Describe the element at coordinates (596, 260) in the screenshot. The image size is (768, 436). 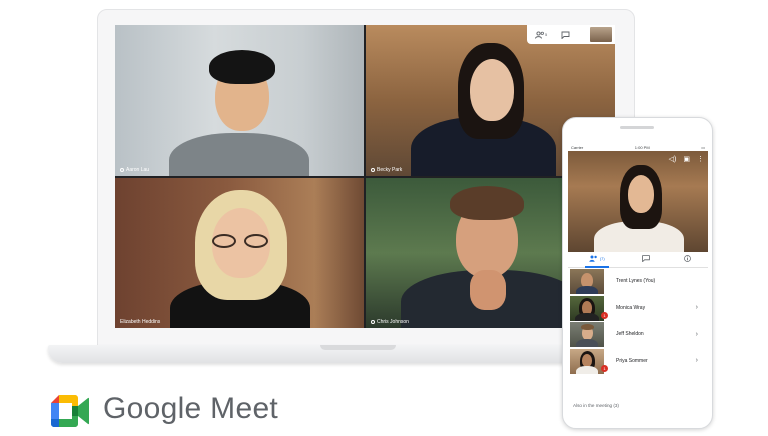
I see `tab-people: (7)` at that location.